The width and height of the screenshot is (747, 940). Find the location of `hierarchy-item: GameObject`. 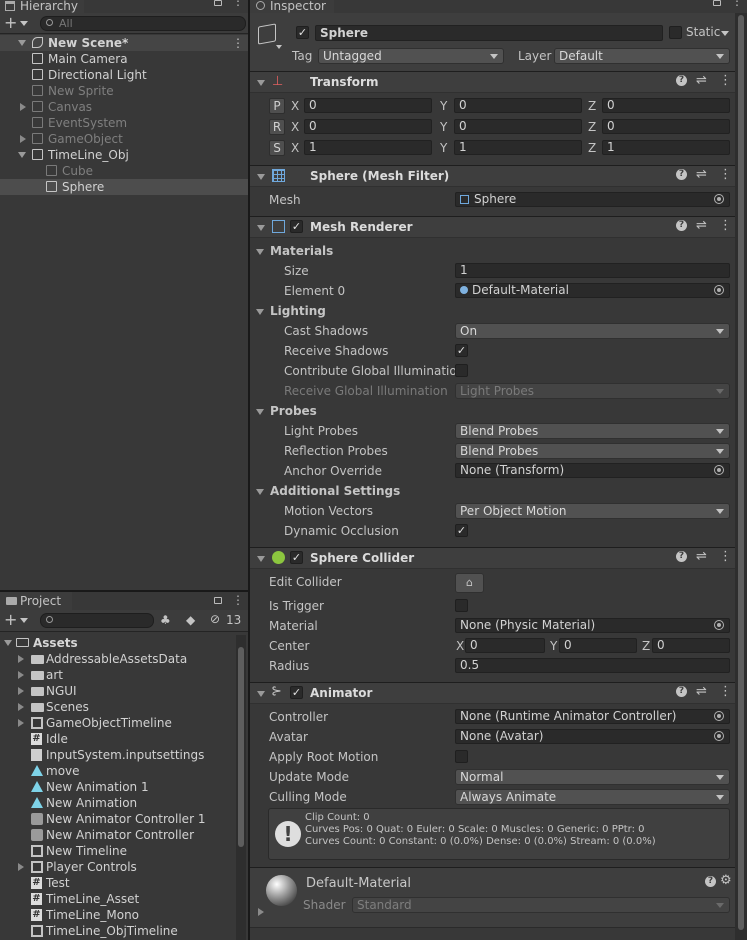

hierarchy-item: GameObject is located at coordinates (124, 139).